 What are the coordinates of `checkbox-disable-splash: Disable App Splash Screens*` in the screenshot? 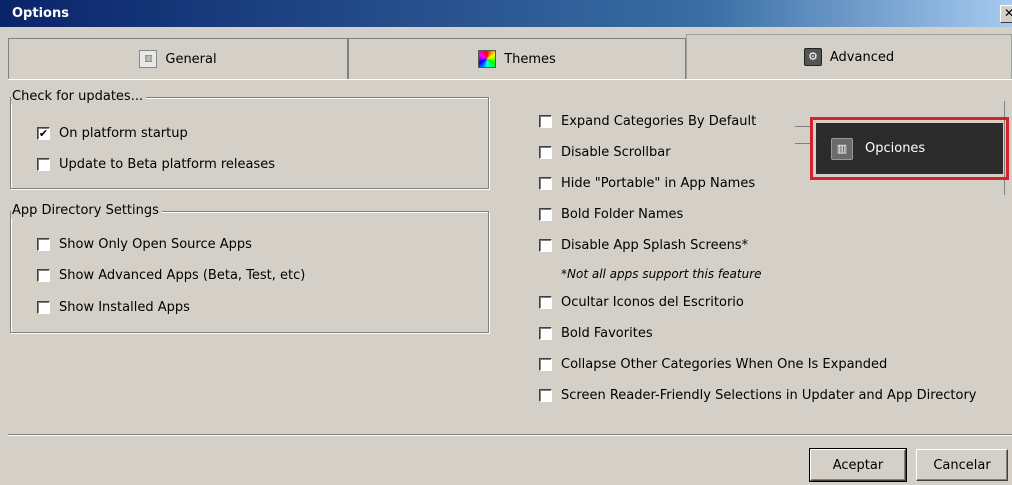 It's located at (643, 245).